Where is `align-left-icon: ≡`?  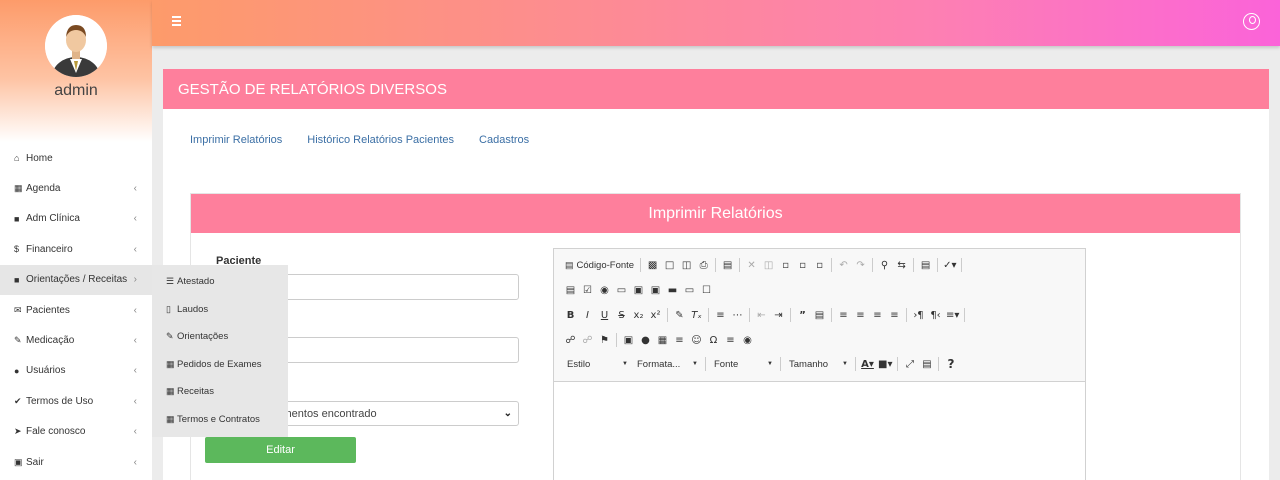
align-left-icon: ≡ is located at coordinates (843, 315).